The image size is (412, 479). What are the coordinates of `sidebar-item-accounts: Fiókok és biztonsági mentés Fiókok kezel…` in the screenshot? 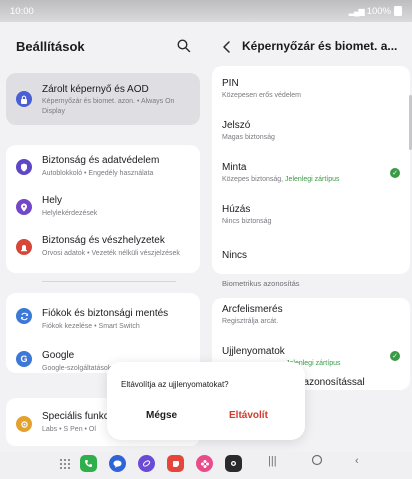 It's located at (103, 313).